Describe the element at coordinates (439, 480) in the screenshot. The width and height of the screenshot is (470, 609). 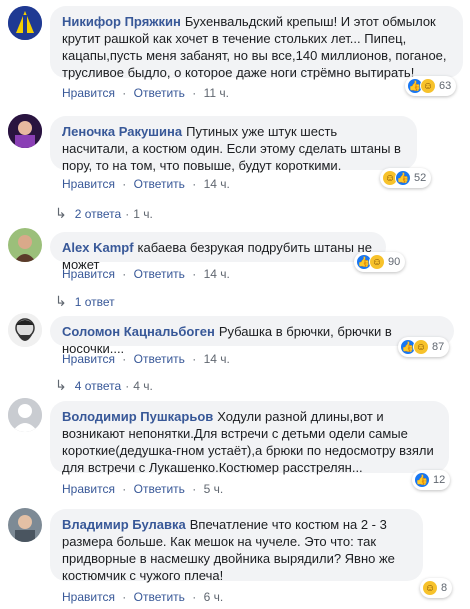
I see `reaction-count: 12` at that location.